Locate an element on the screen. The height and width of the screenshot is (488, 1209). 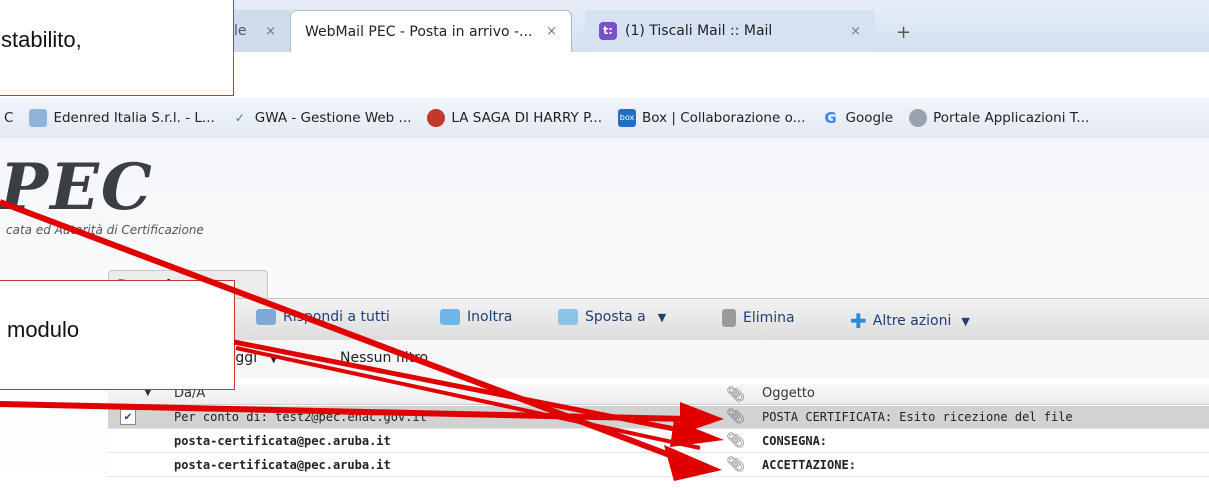
forward-icon is located at coordinates (450, 317).